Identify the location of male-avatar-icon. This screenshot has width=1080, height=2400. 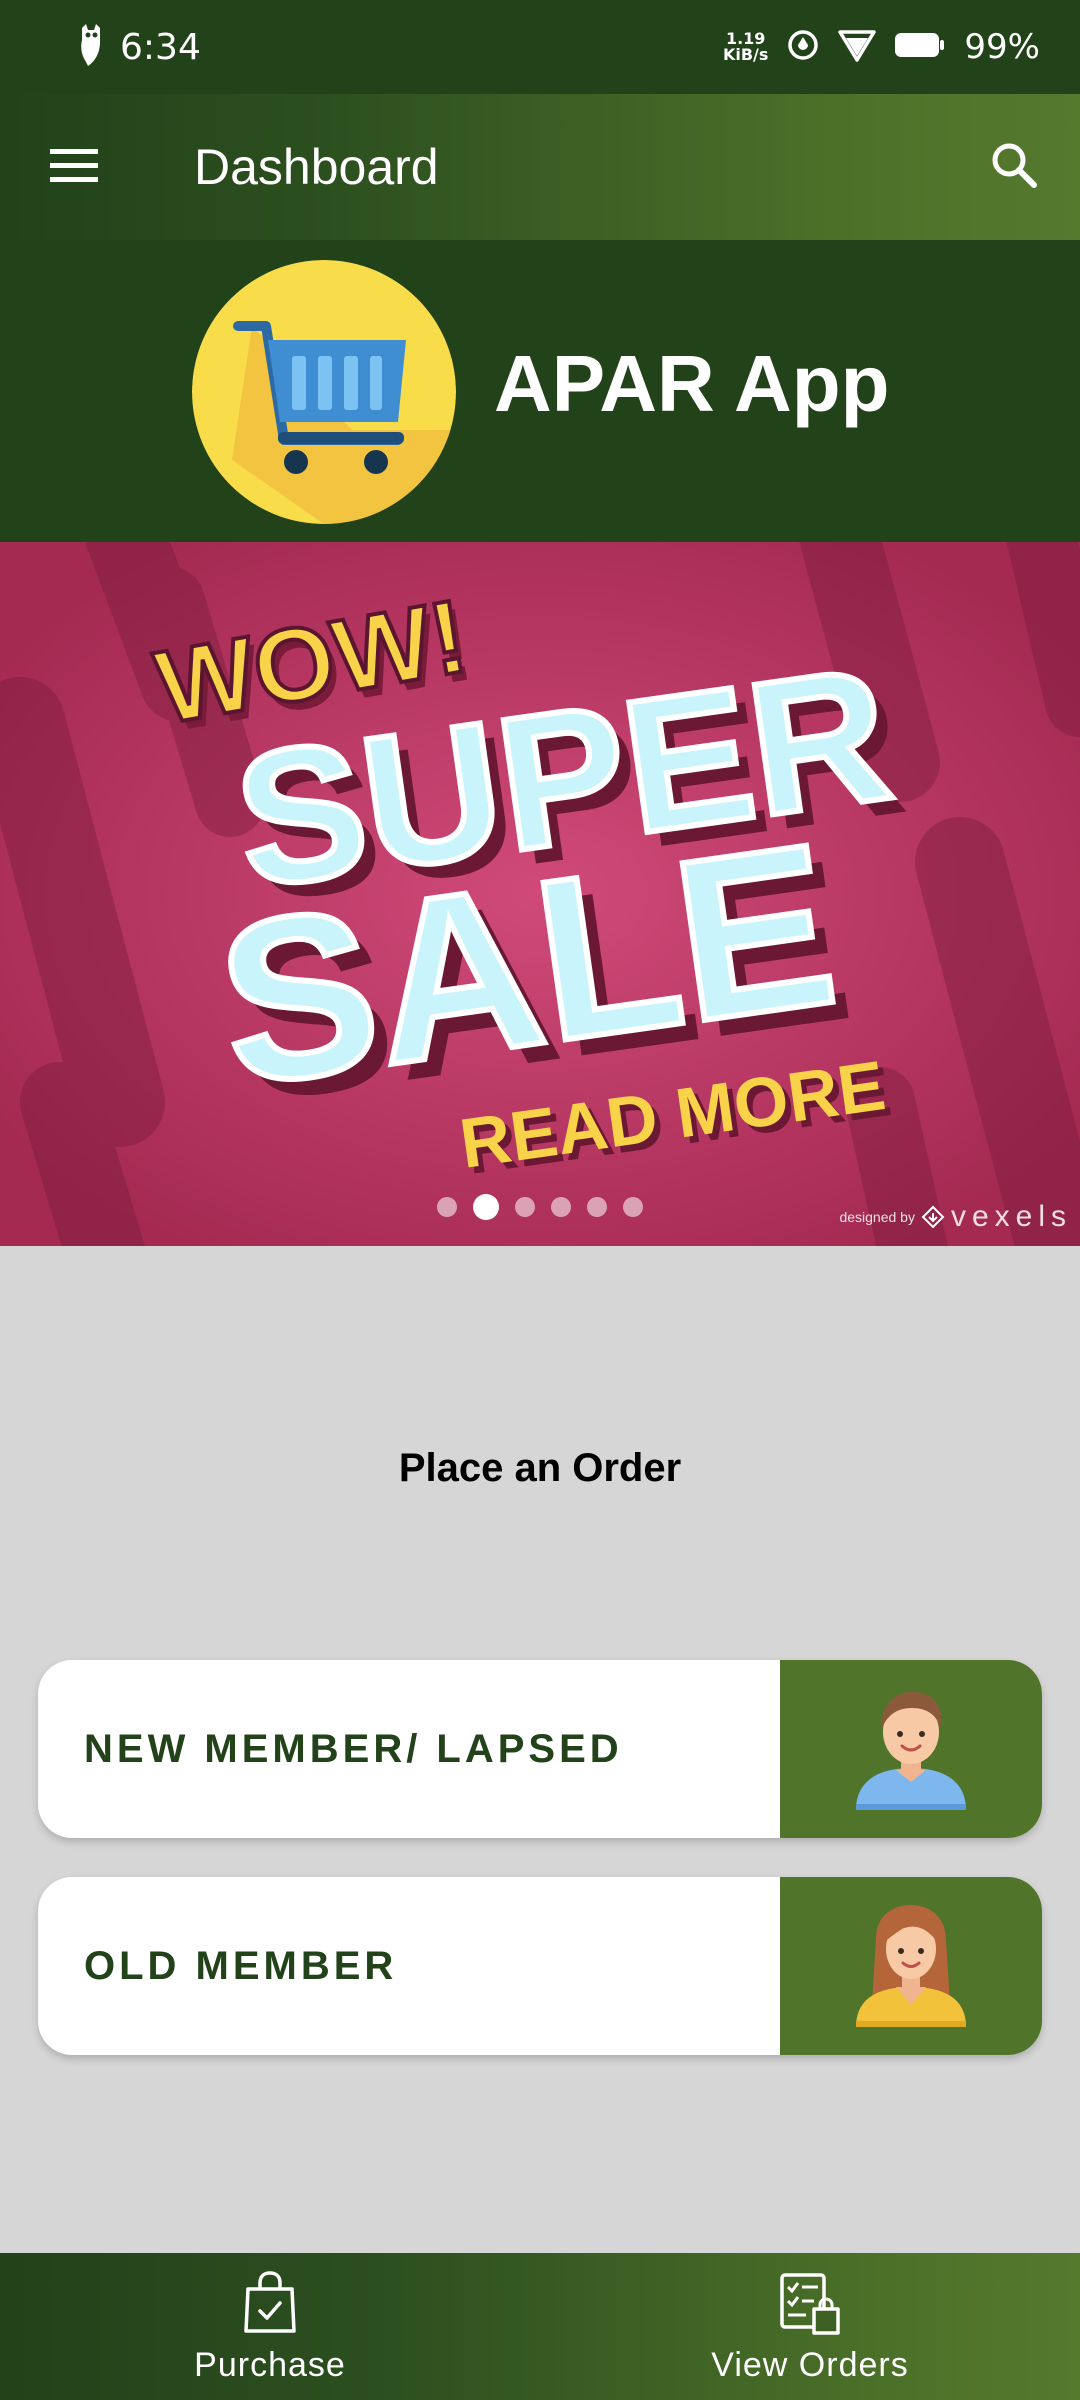
(911, 1749).